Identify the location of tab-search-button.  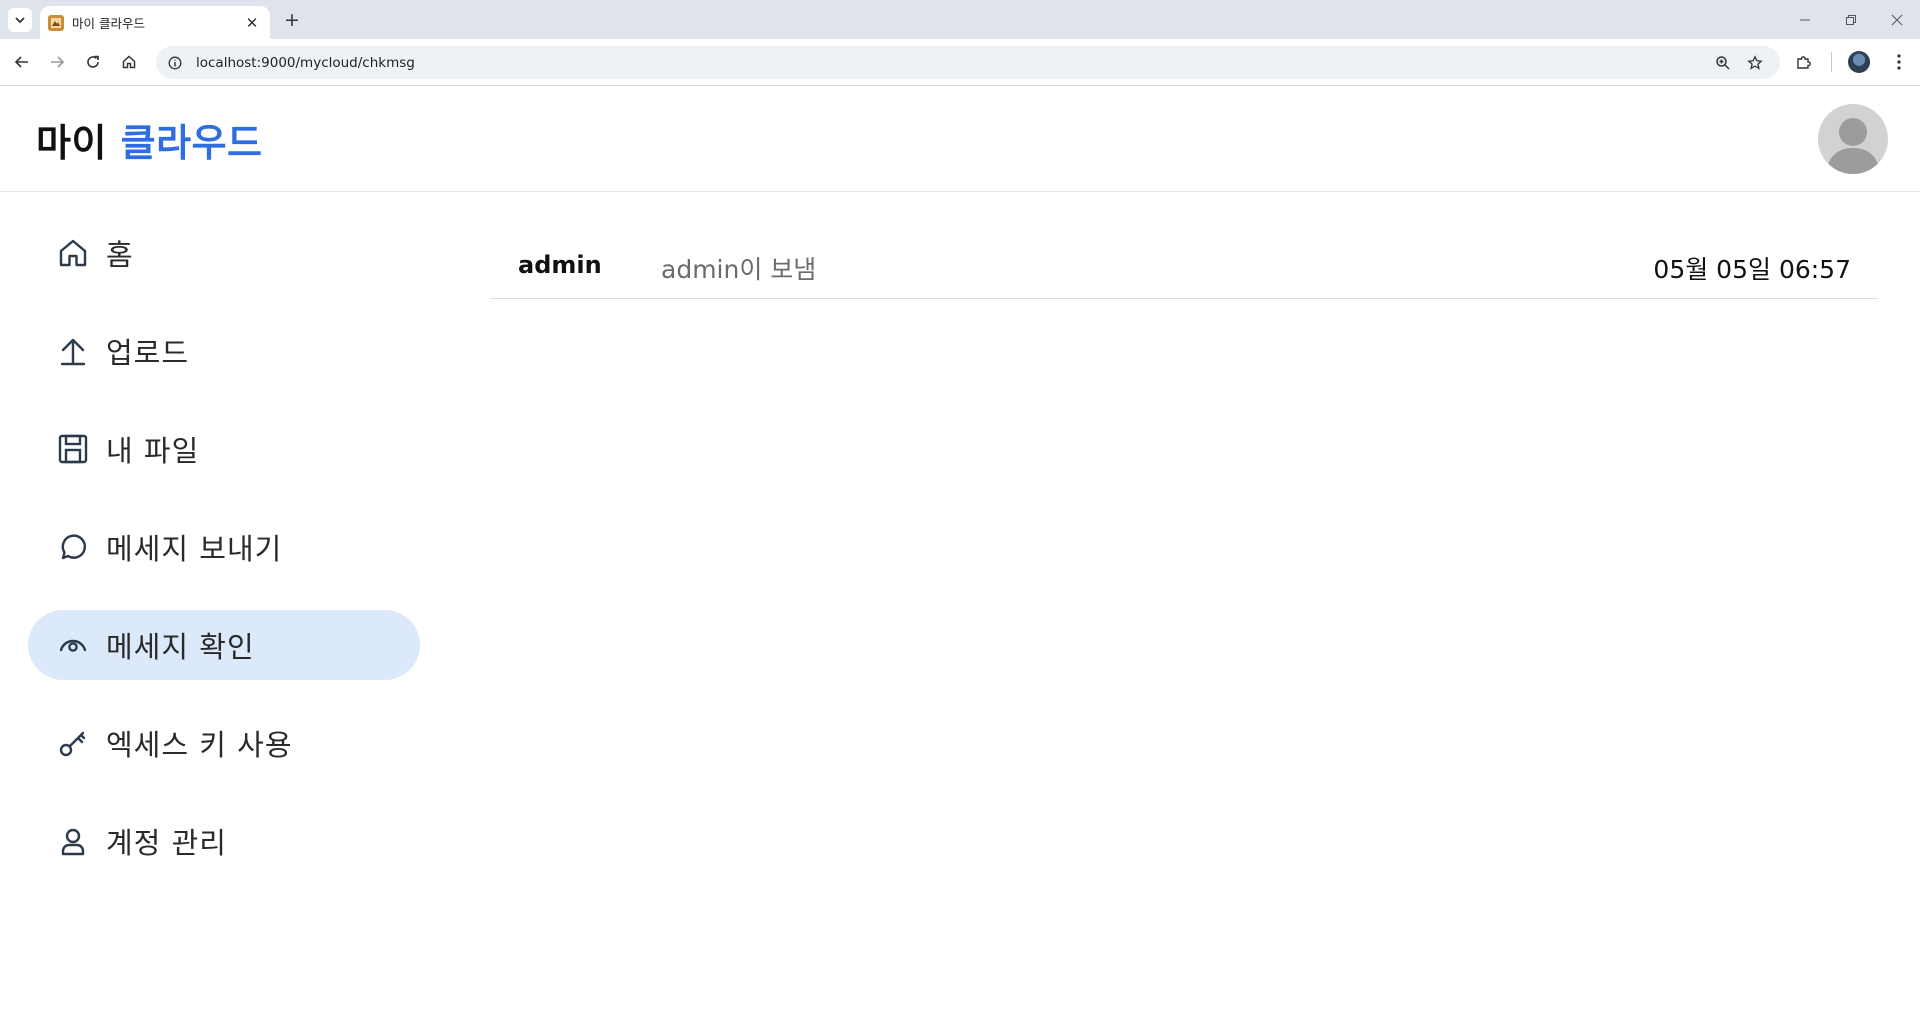
(20, 20).